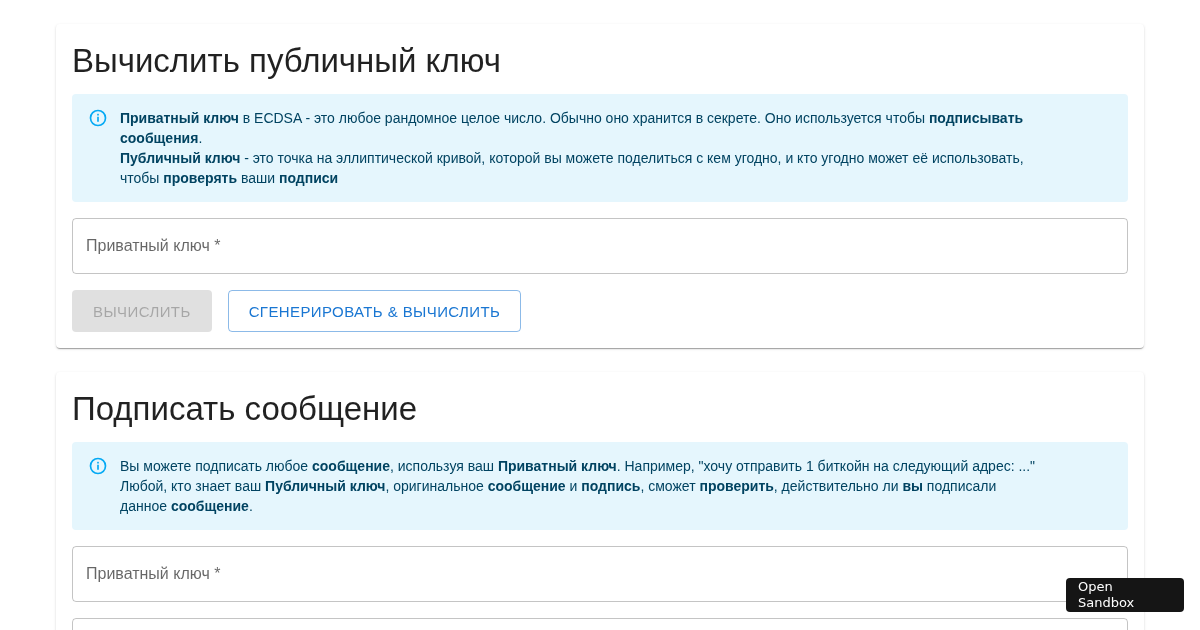 This screenshot has width=1200, height=630. What do you see at coordinates (245, 409) in the screenshot?
I see `card-title: Подписать сообщение` at bounding box center [245, 409].